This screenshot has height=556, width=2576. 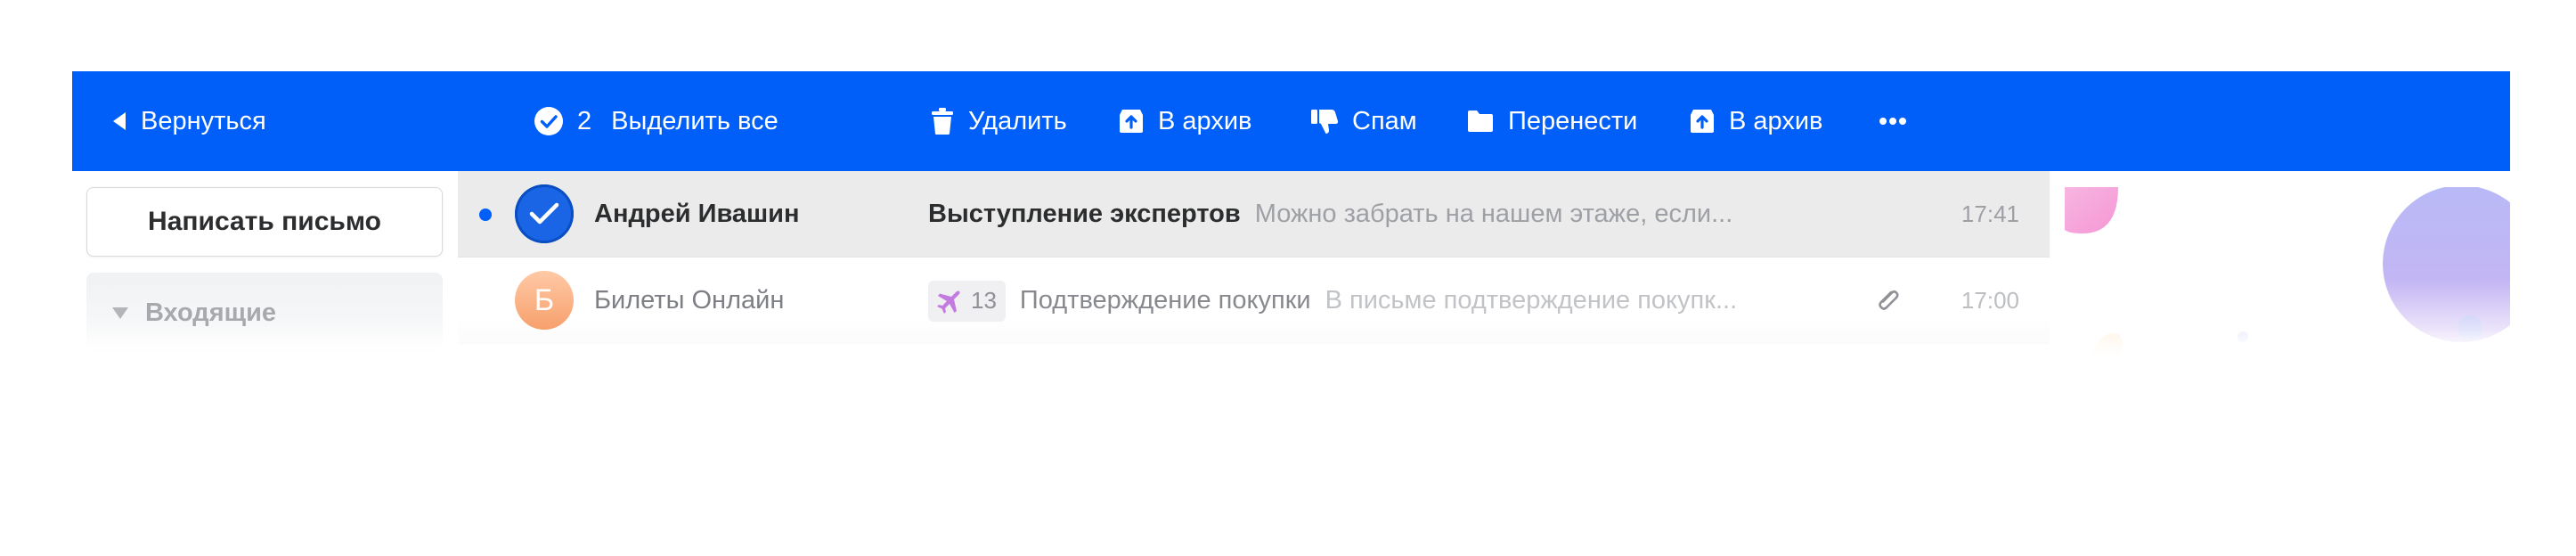 What do you see at coordinates (544, 300) in the screenshot?
I see `sender-avatar: Б` at bounding box center [544, 300].